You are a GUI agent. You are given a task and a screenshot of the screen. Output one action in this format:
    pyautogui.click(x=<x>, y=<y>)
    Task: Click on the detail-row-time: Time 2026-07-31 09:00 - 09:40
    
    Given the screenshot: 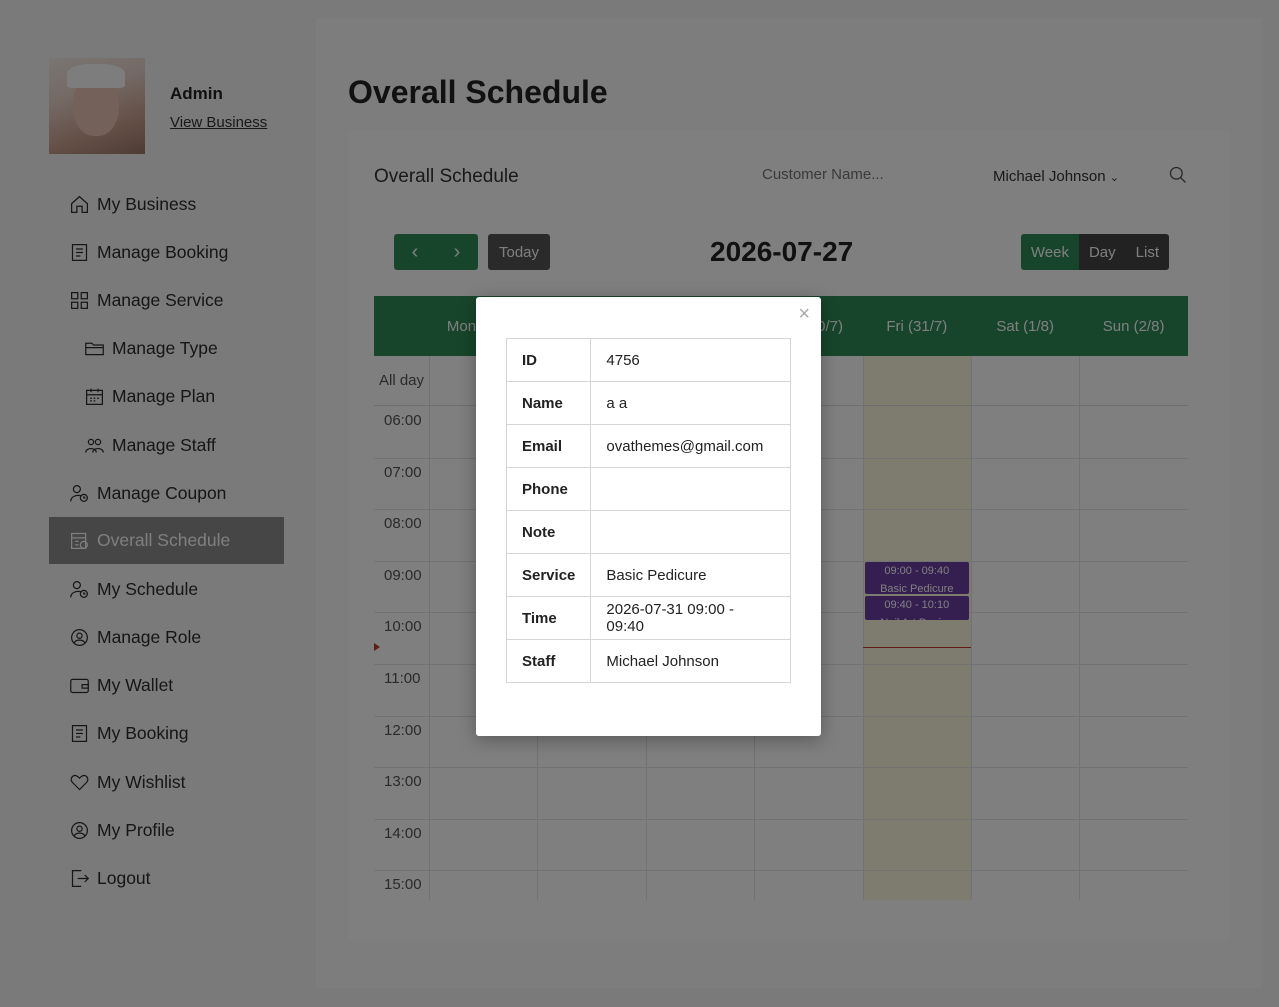 What is the action you would take?
    pyautogui.click(x=648, y=618)
    